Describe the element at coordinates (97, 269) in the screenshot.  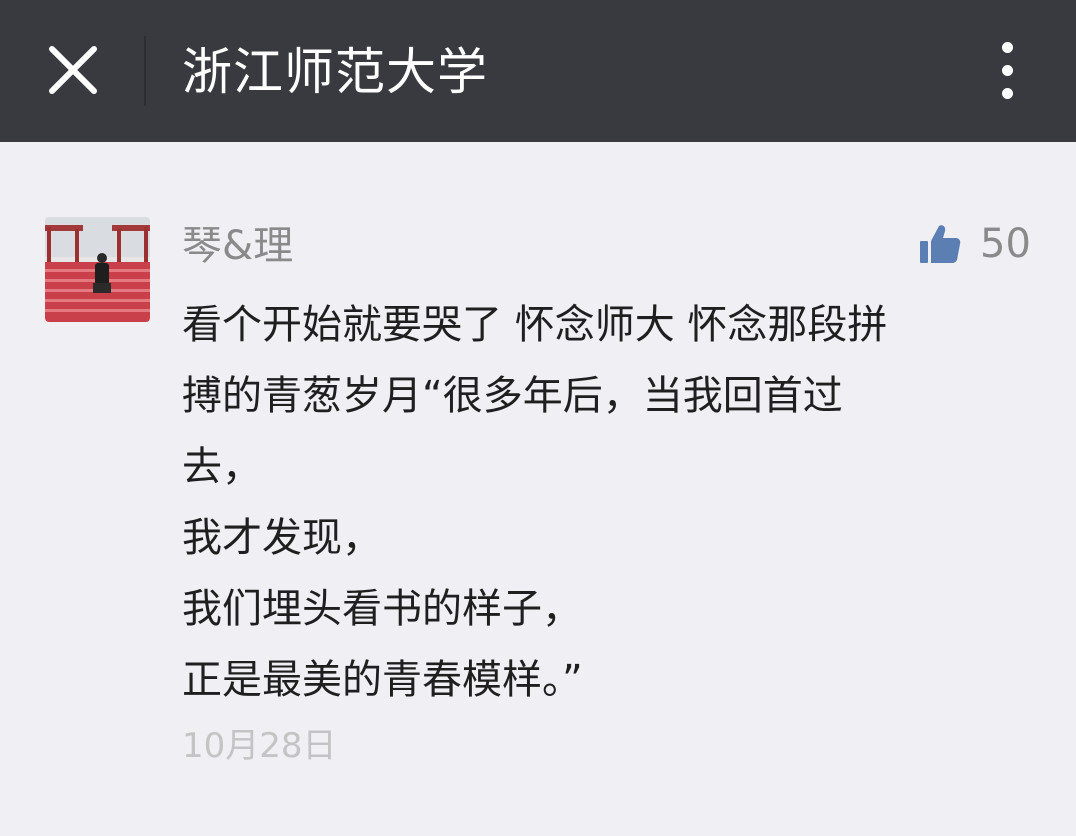
I see `avatar` at that location.